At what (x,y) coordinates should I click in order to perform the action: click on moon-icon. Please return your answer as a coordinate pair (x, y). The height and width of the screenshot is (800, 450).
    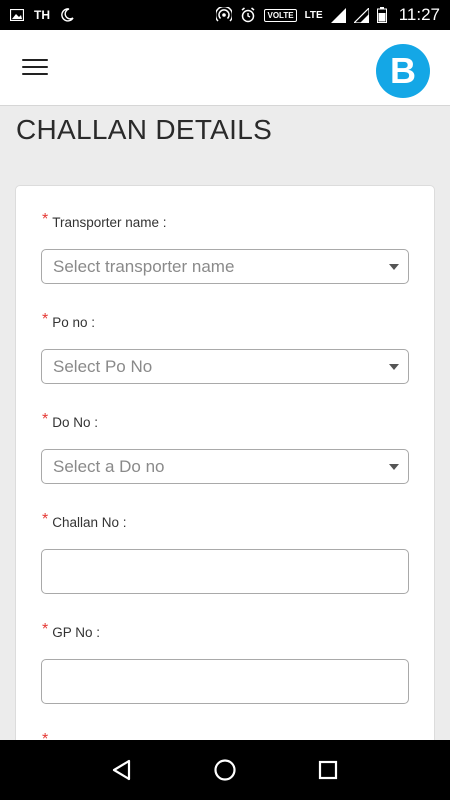
    Looking at the image, I should click on (67, 15).